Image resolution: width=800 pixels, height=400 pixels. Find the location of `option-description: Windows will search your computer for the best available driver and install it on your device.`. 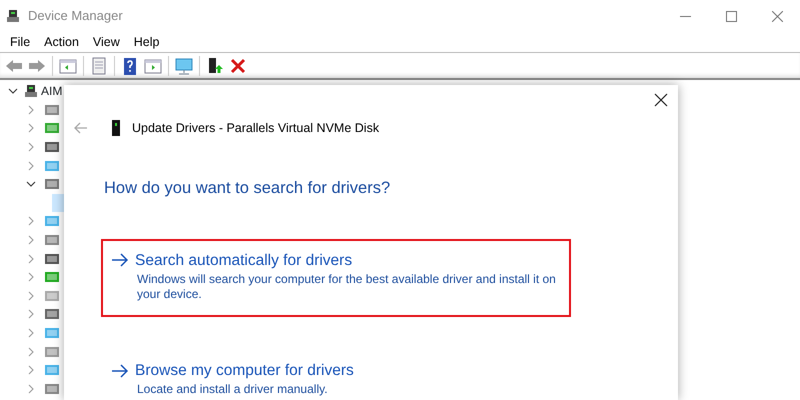

option-description: Windows will search your computer for the best available driver and install it on your device. is located at coordinates (347, 287).